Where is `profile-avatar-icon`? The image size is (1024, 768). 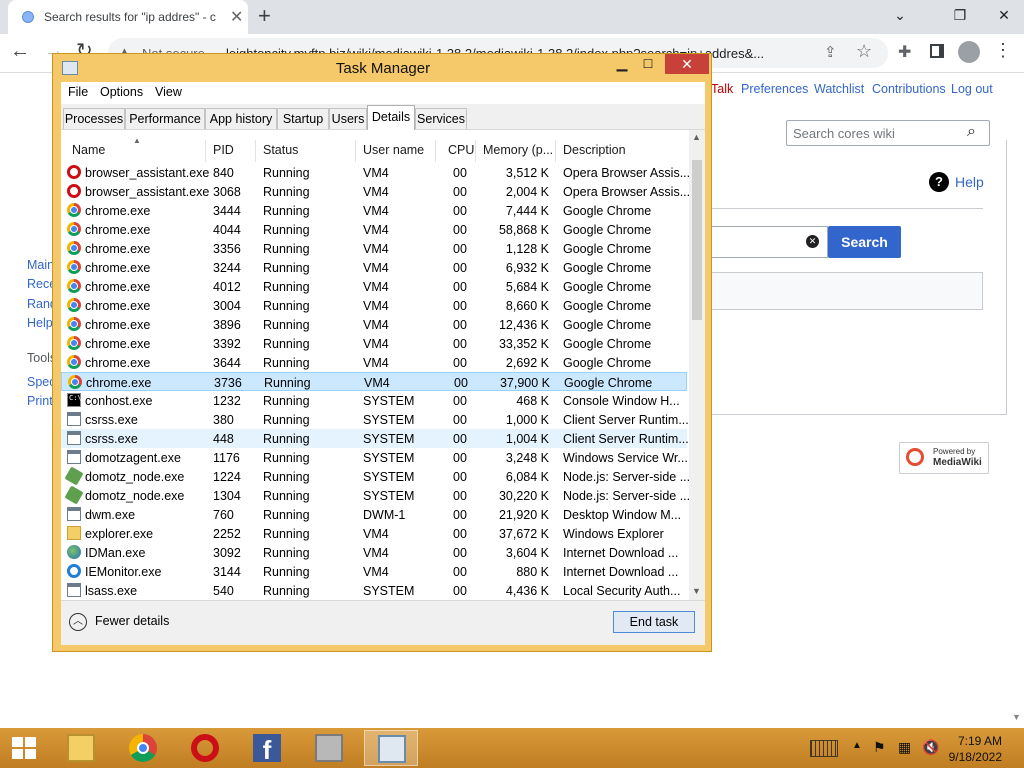 profile-avatar-icon is located at coordinates (969, 52).